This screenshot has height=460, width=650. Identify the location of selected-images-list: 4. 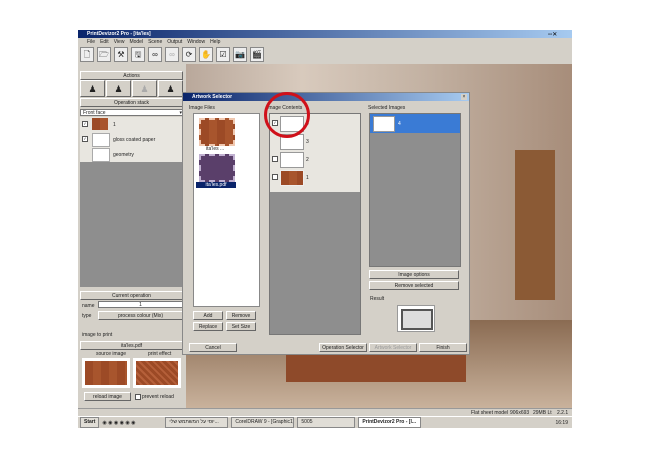
(415, 190).